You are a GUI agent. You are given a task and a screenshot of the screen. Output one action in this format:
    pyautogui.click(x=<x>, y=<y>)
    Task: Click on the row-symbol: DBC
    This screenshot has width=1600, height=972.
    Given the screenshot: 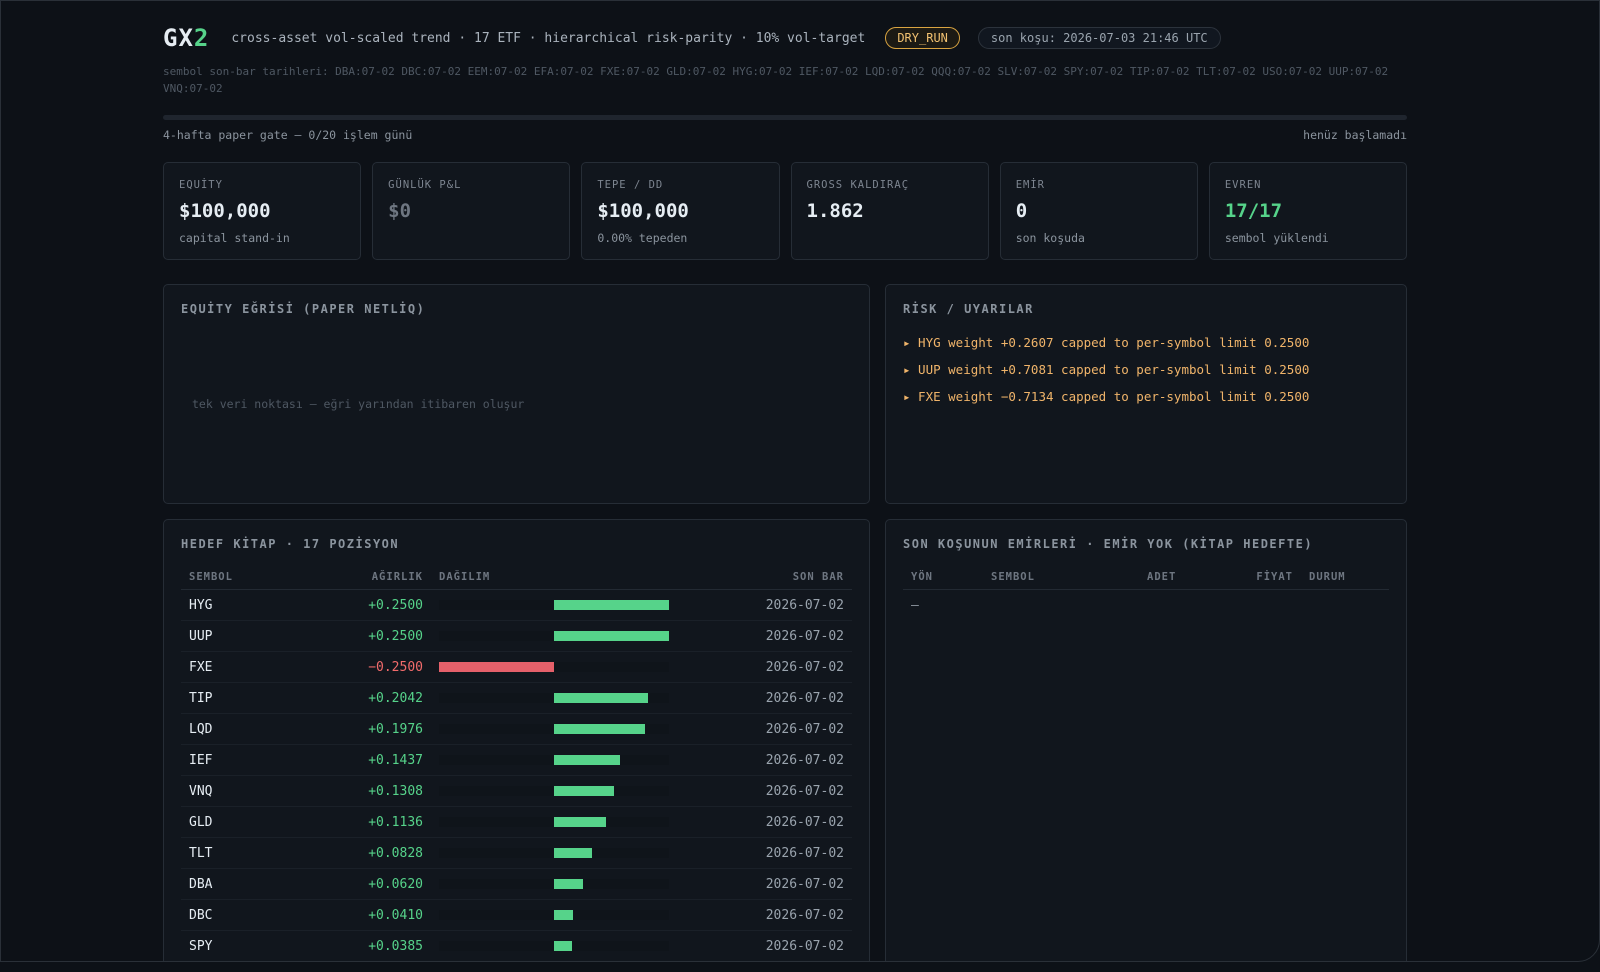 What is the action you would take?
    pyautogui.click(x=264, y=915)
    